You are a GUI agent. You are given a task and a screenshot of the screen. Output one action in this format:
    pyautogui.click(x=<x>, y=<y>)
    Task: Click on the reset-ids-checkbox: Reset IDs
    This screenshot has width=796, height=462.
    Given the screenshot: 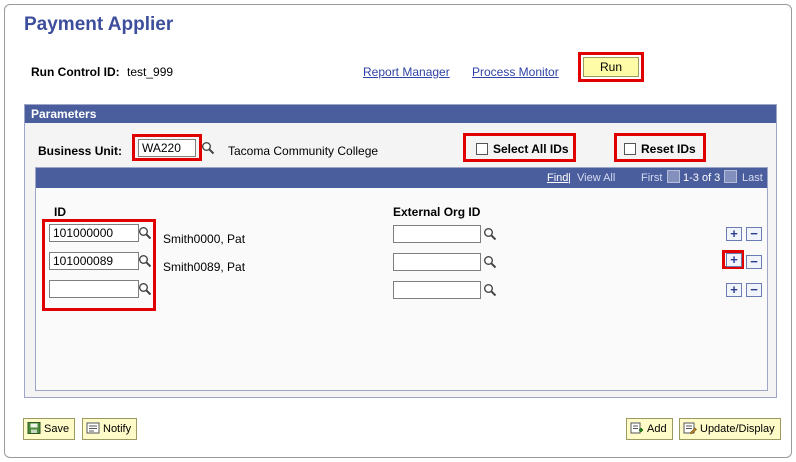 What is the action you would take?
    pyautogui.click(x=660, y=149)
    